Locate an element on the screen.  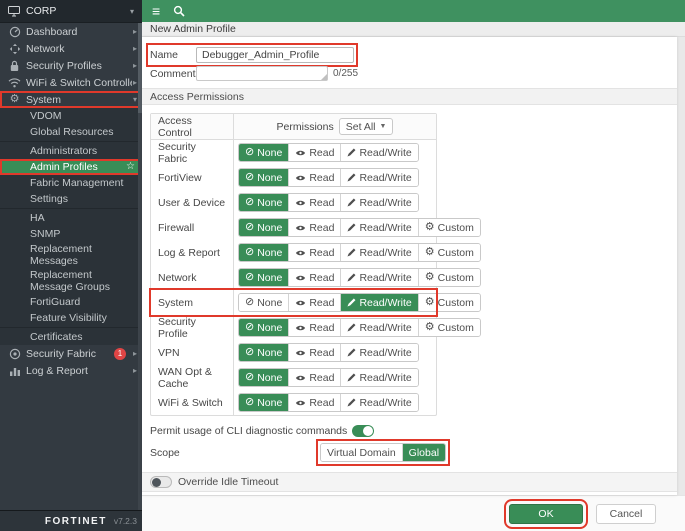
permission-row-label: WiFi & Switch is located at coordinates (192, 402).